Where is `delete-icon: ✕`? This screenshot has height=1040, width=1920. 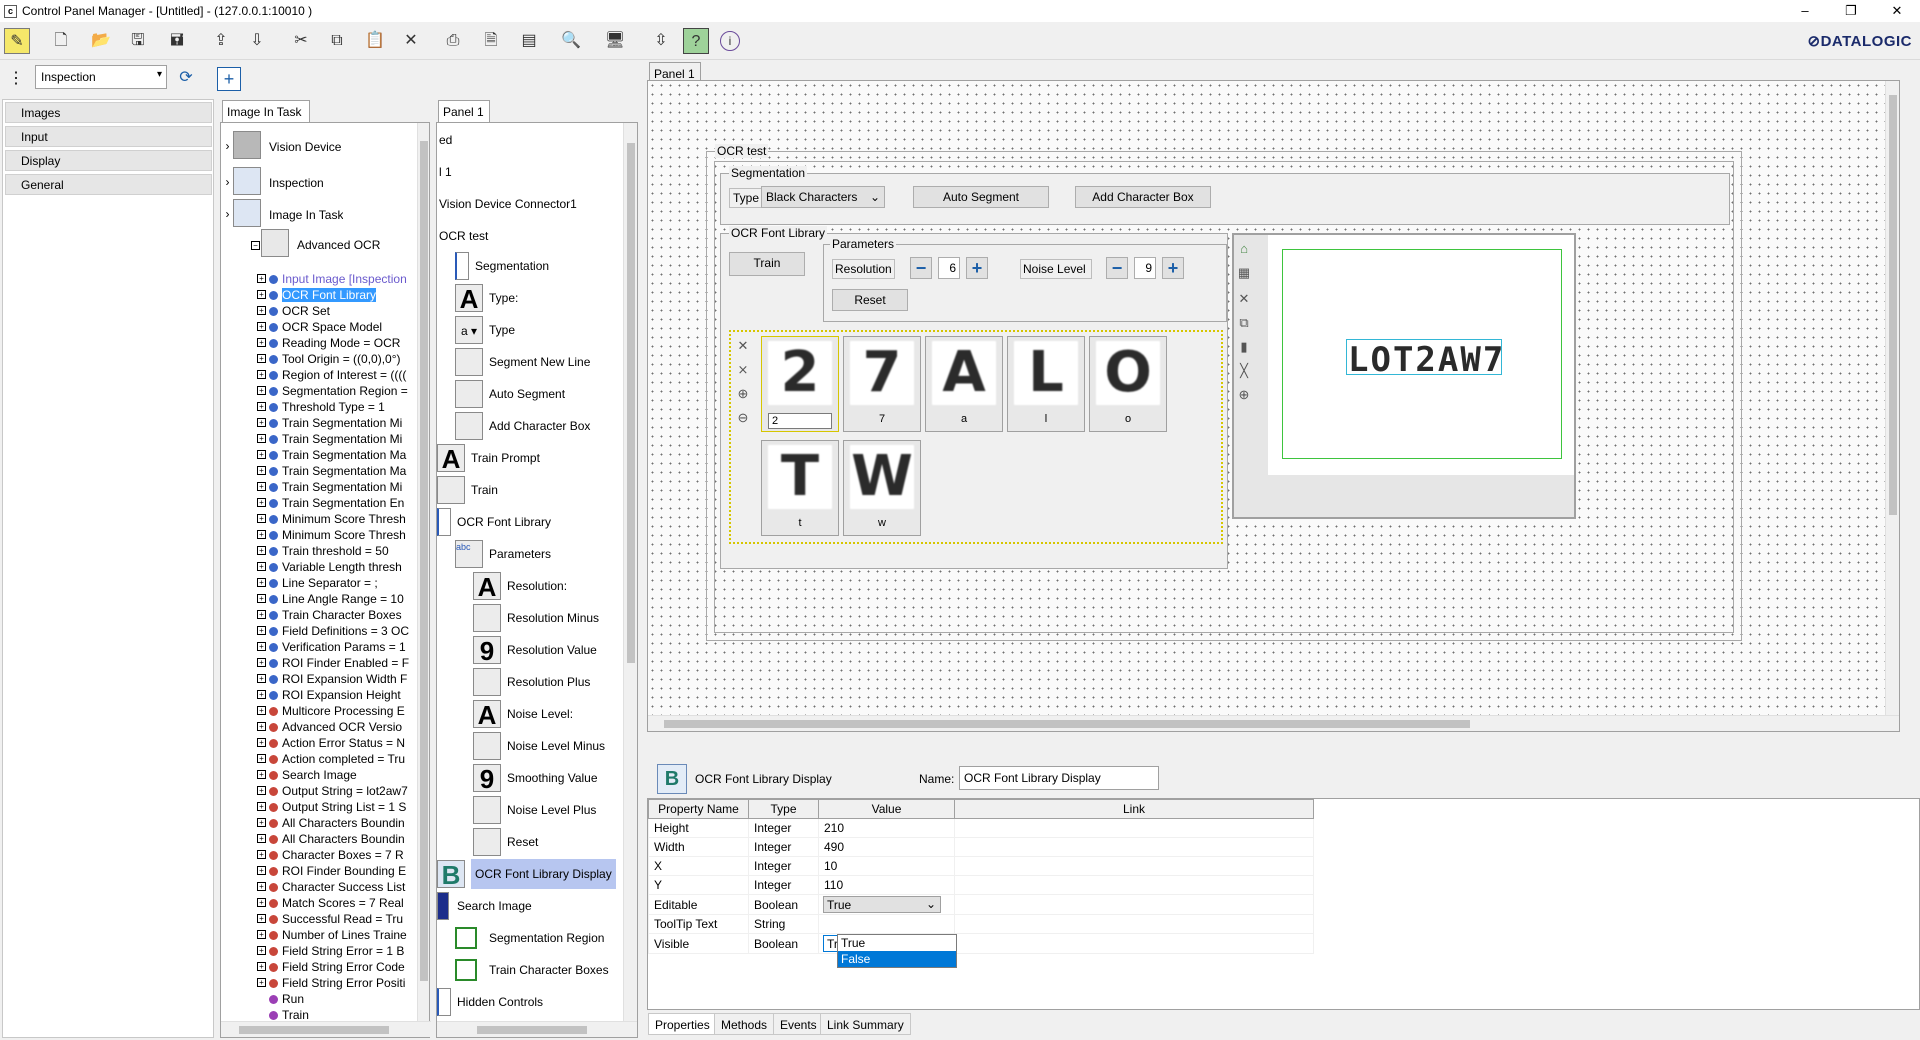 delete-icon: ✕ is located at coordinates (411, 41).